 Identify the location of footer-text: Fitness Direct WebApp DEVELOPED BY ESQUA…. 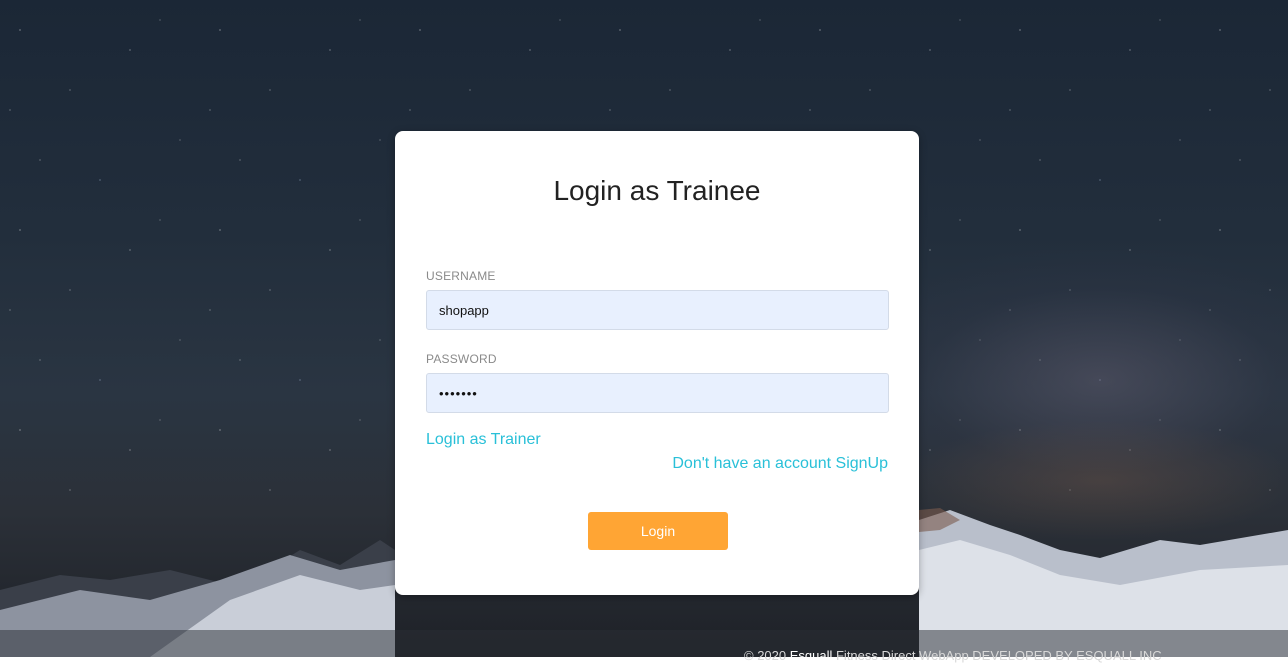
(997, 655).